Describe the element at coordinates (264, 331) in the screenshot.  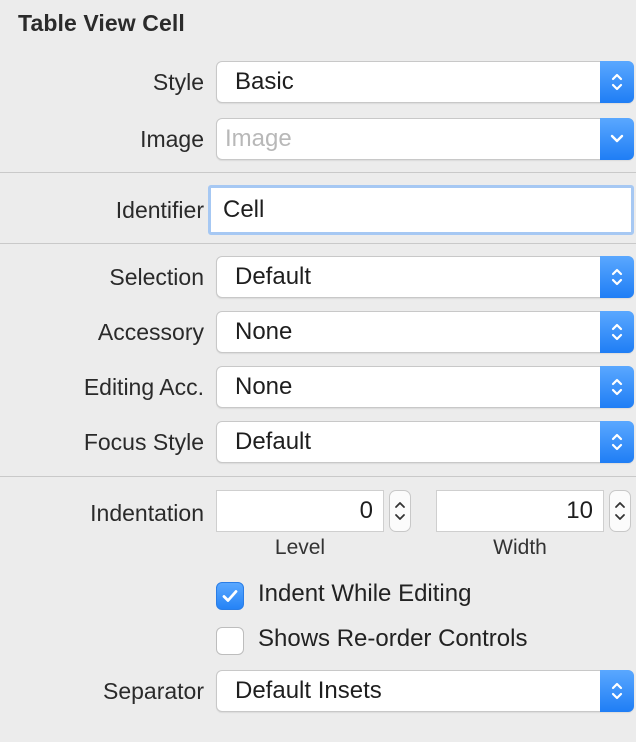
I see `accessory-value: None` at that location.